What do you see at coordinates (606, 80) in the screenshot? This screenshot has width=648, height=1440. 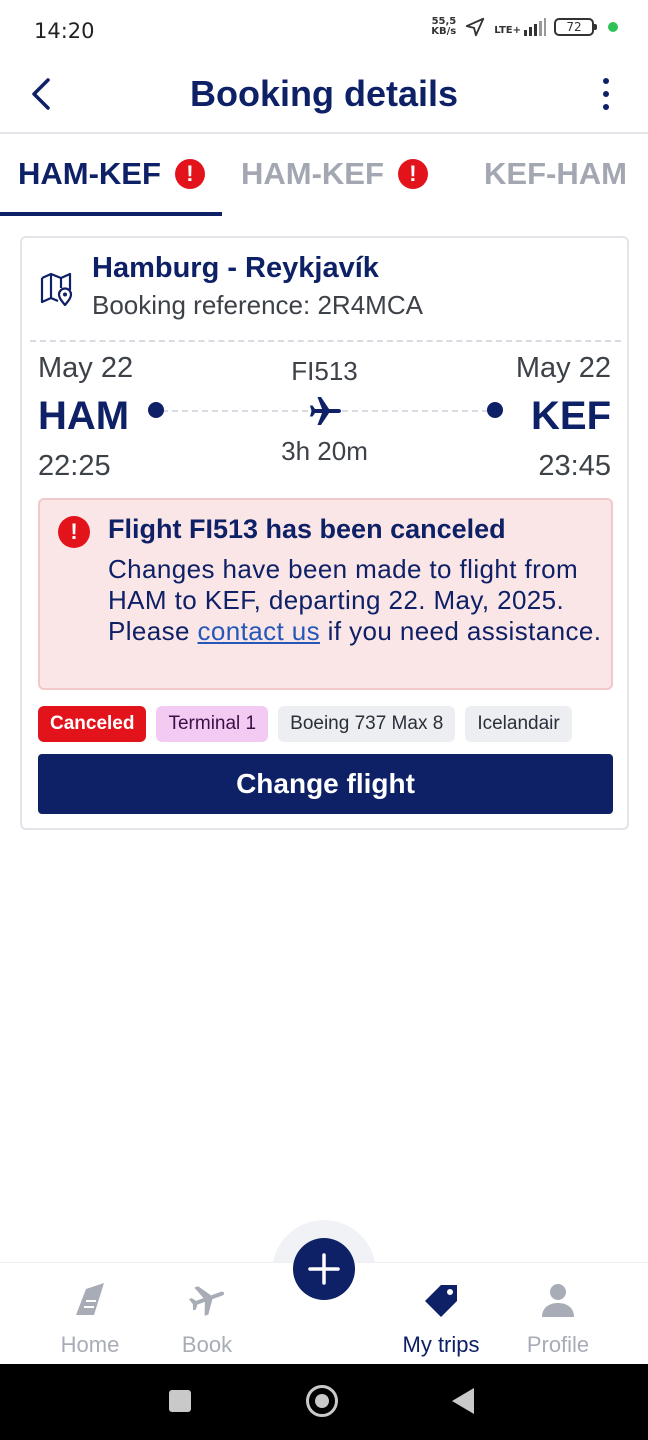 I see `more-vertical-icon` at bounding box center [606, 80].